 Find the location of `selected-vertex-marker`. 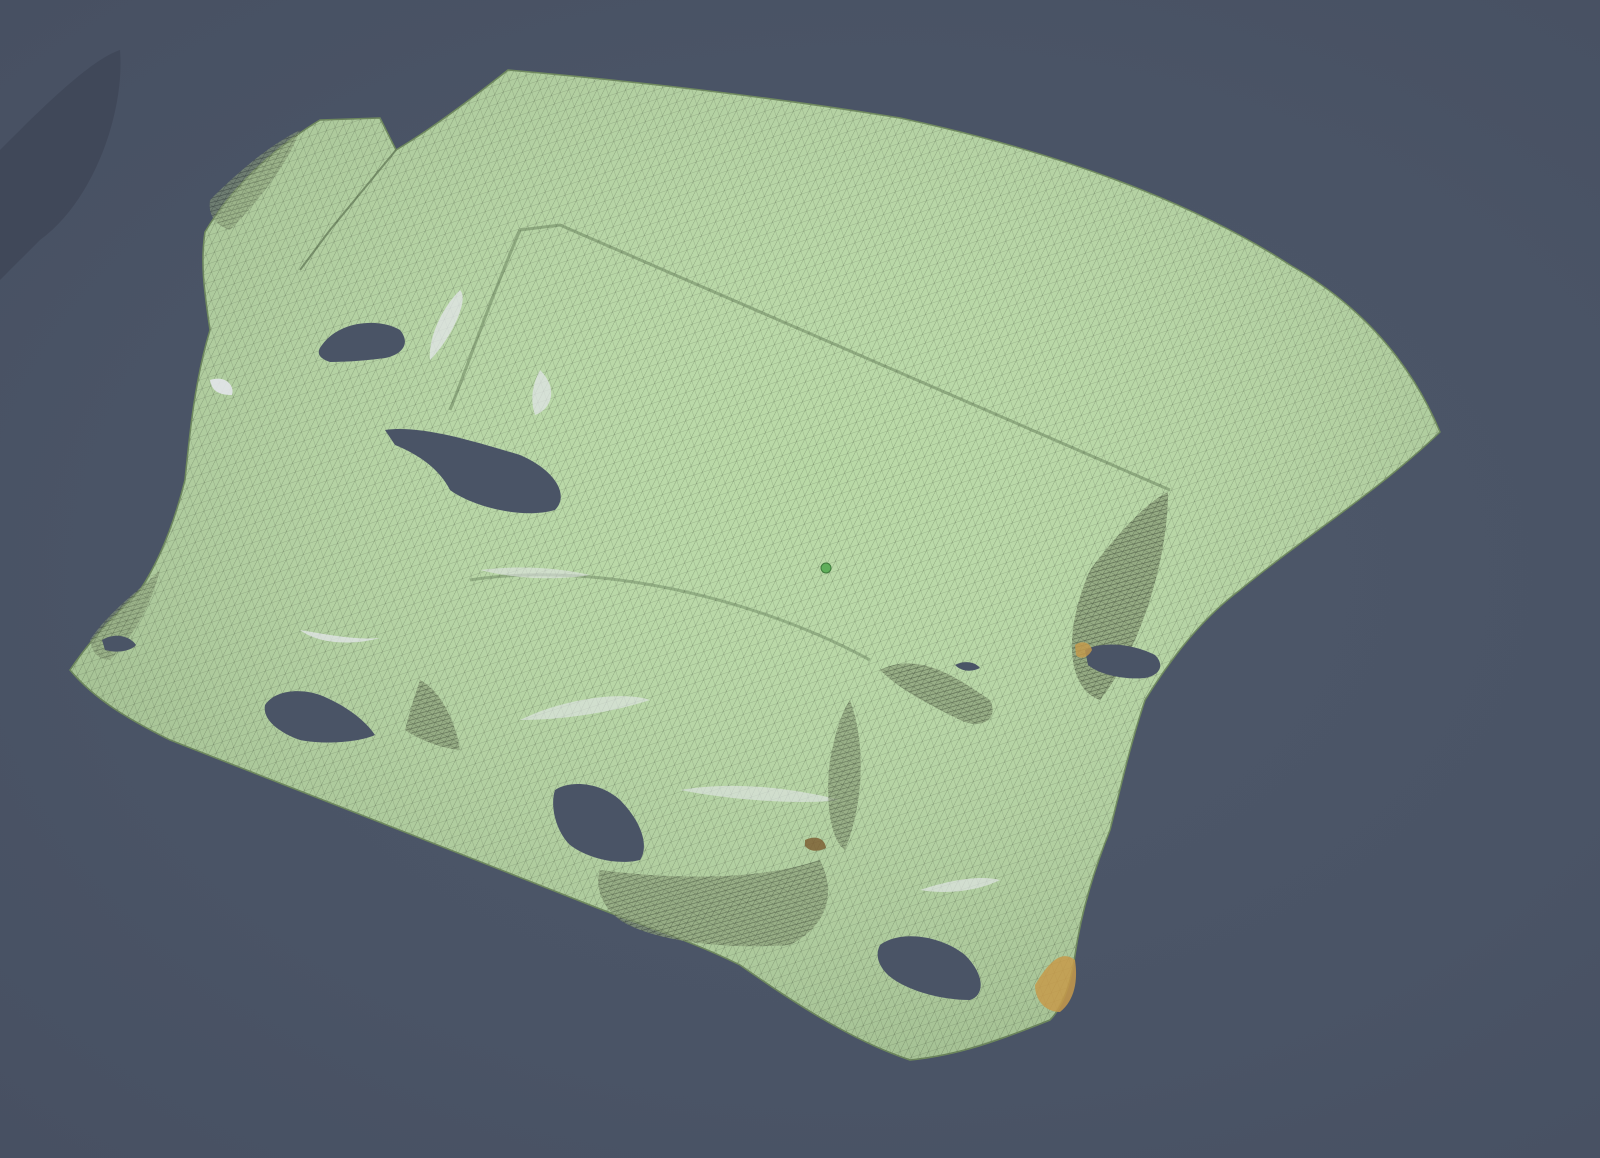

selected-vertex-marker is located at coordinates (826, 568).